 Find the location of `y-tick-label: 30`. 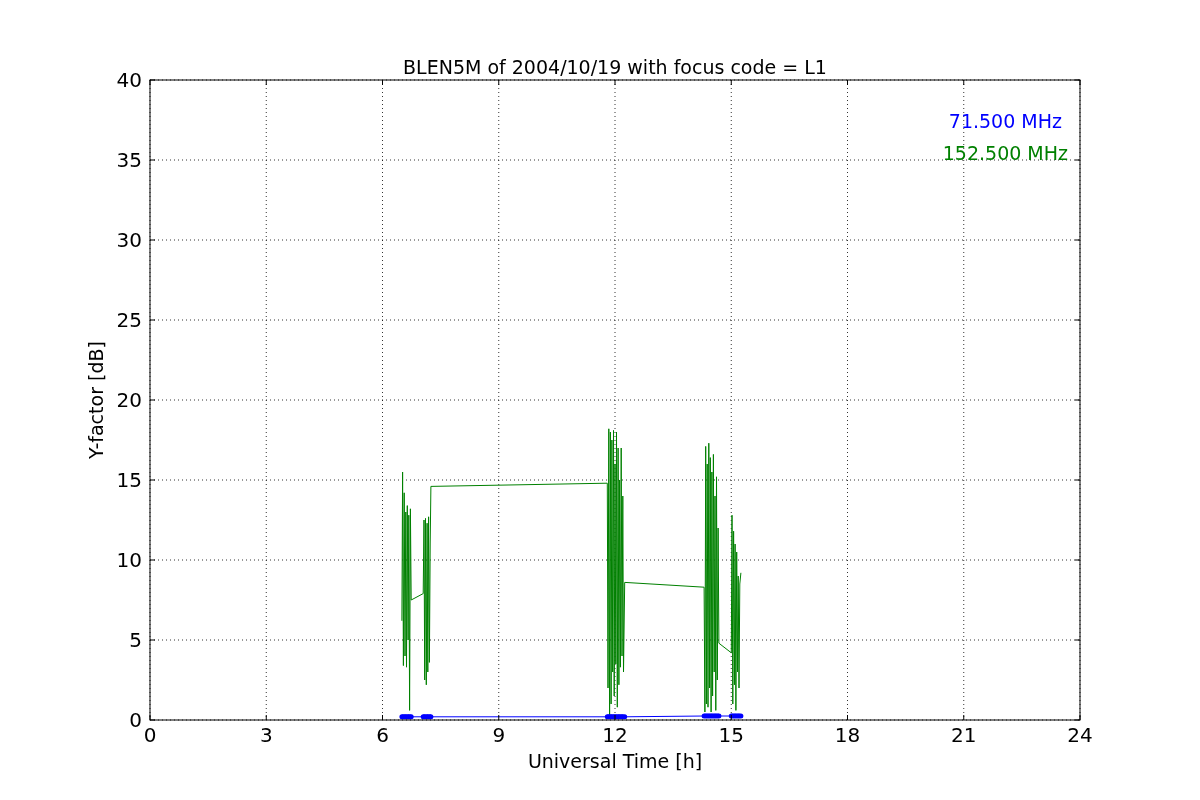

y-tick-label: 30 is located at coordinates (129, 240).